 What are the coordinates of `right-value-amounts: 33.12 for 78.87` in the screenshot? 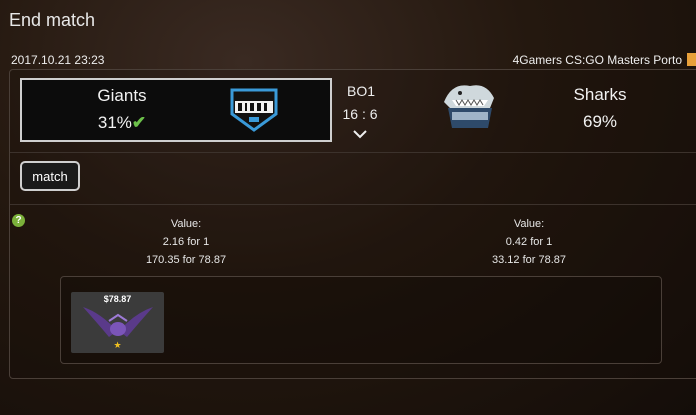 It's located at (528, 260).